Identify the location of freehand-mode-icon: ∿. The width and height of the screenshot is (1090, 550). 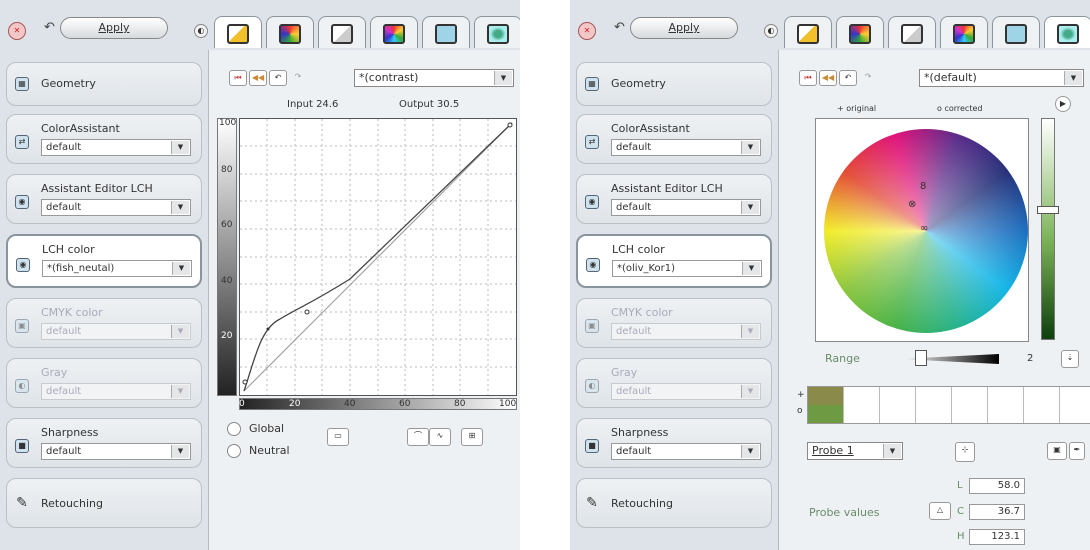
(440, 437).